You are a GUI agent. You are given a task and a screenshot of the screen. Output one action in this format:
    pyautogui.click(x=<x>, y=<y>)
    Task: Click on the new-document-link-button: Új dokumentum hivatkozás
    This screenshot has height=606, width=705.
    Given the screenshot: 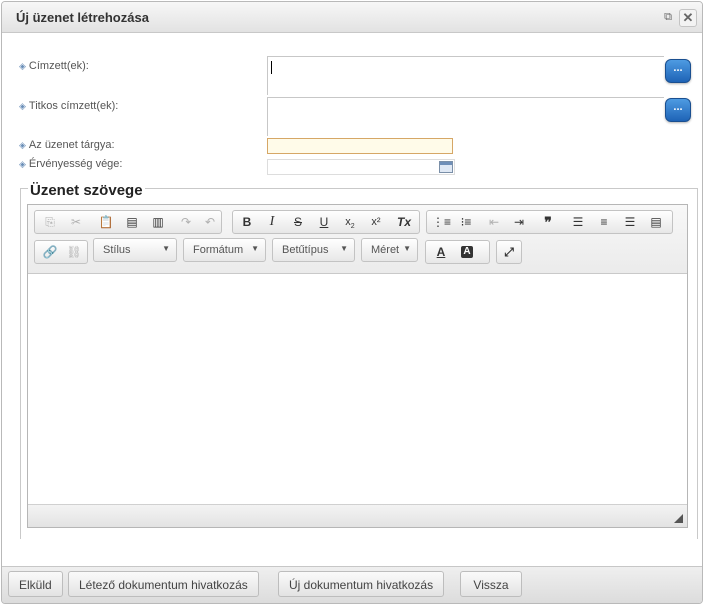 What is the action you would take?
    pyautogui.click(x=361, y=584)
    